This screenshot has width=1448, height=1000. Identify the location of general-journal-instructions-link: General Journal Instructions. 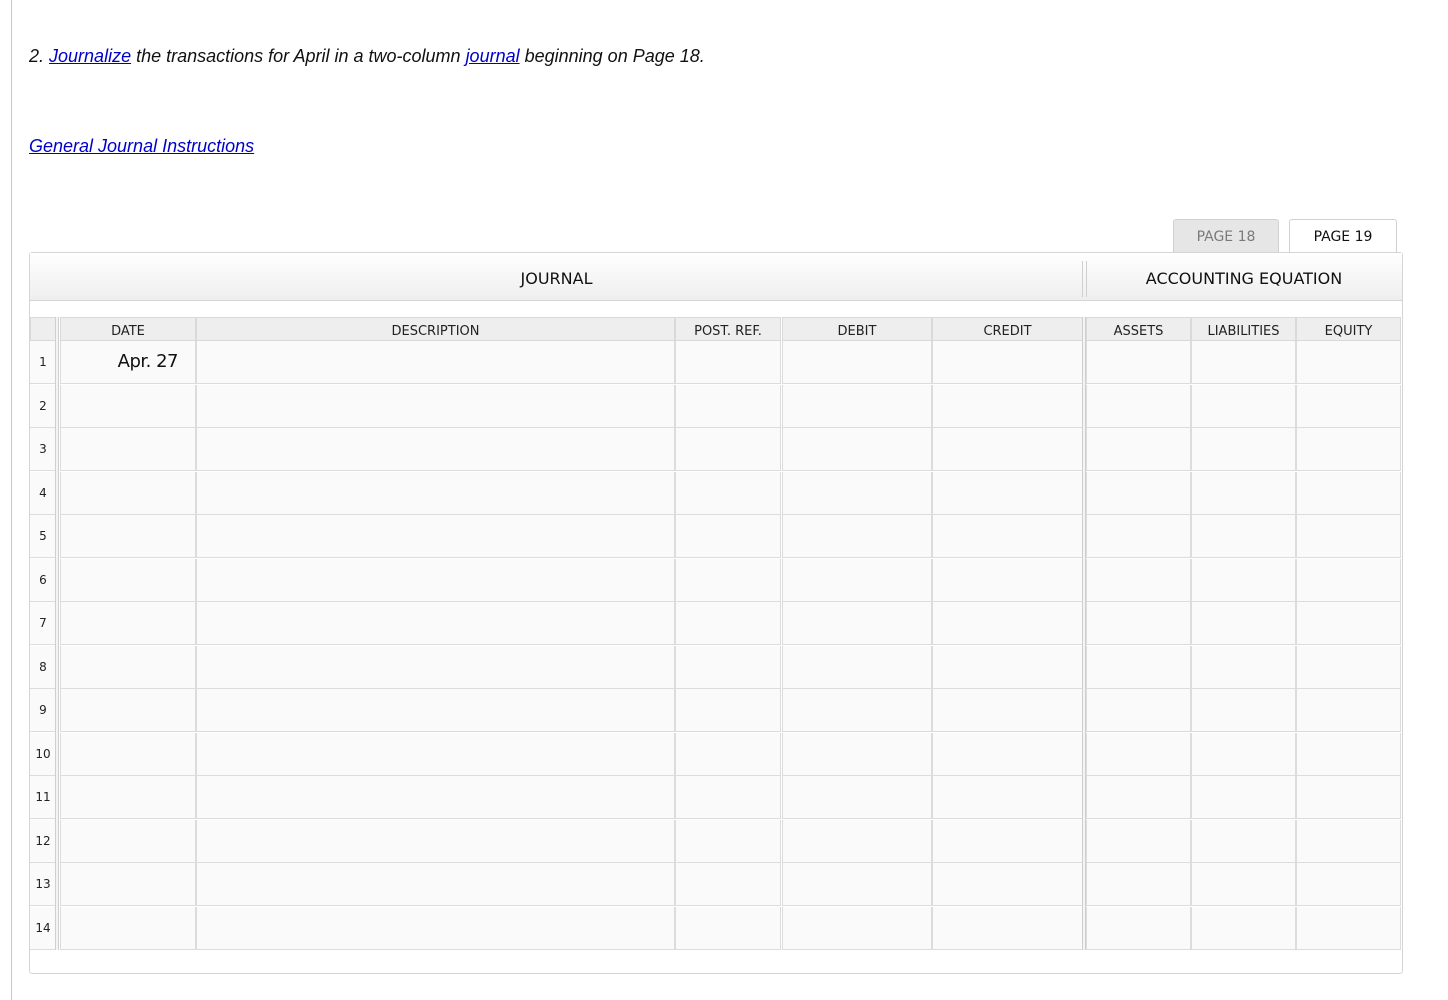
(141, 146).